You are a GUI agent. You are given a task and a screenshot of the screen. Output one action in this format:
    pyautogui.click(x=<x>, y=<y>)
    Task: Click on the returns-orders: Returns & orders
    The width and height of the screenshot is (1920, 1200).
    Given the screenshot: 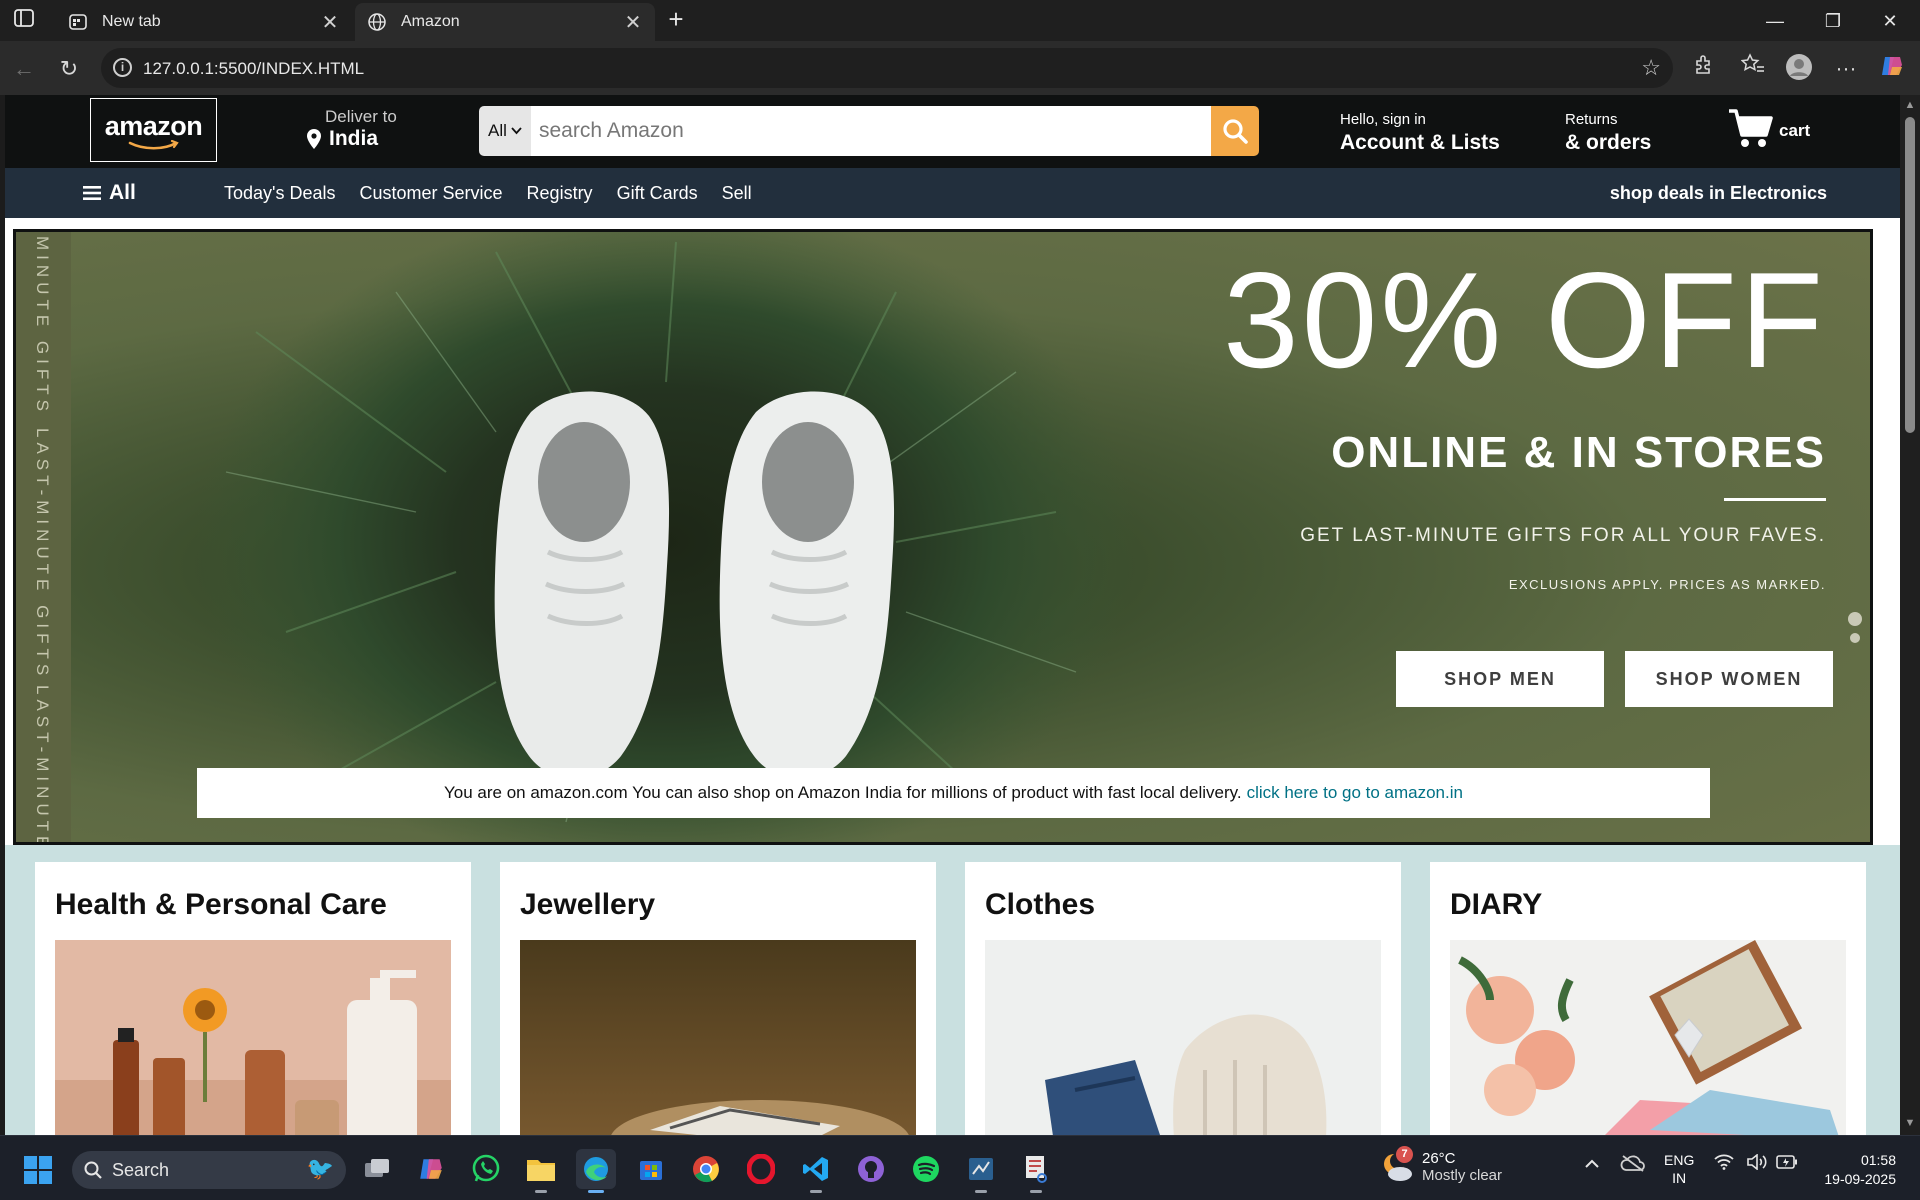 What is the action you would take?
    pyautogui.click(x=1608, y=133)
    